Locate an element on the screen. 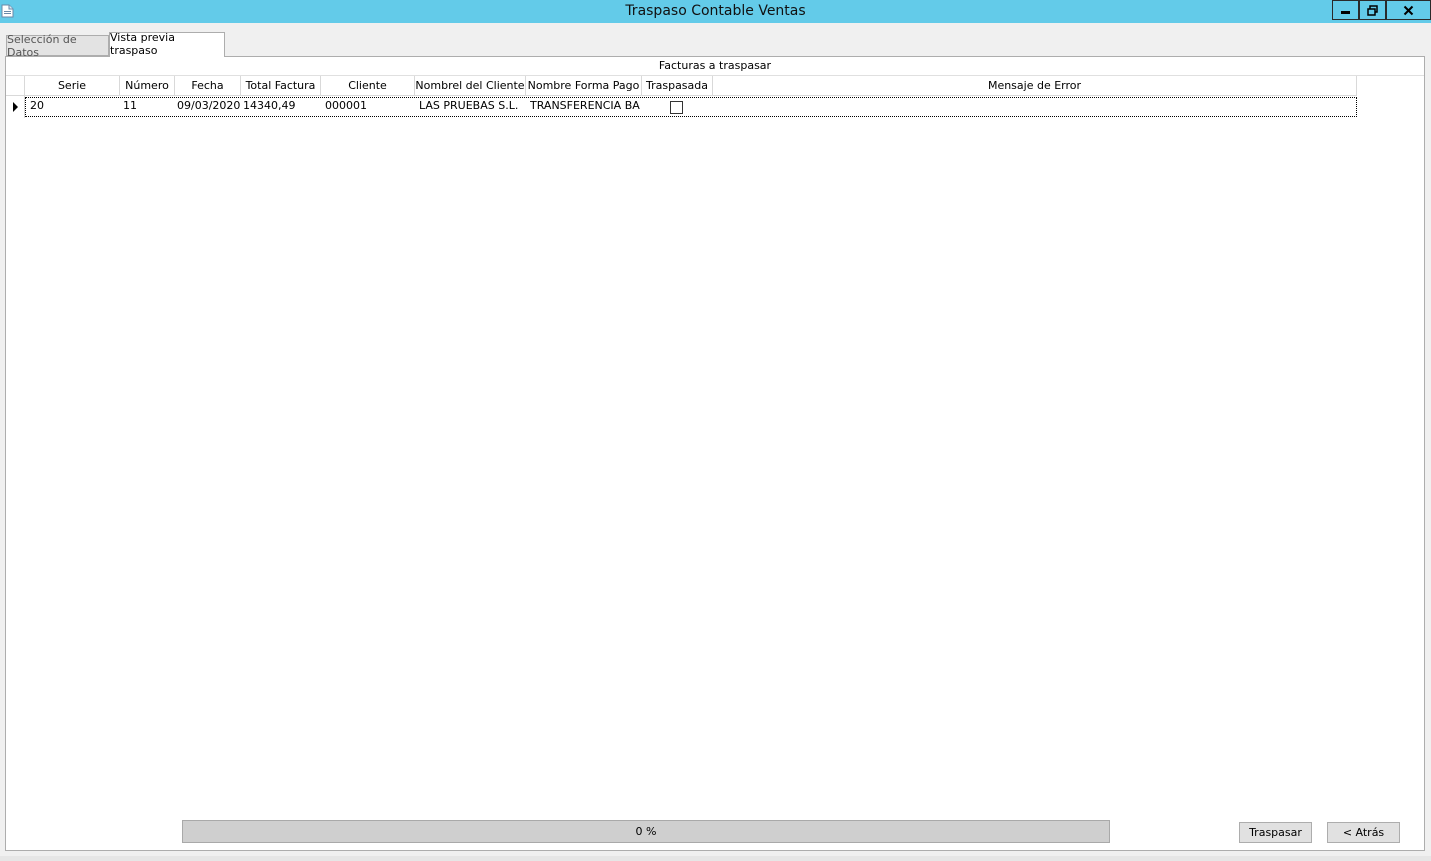  traspasar-button: Traspasar is located at coordinates (1275, 832).